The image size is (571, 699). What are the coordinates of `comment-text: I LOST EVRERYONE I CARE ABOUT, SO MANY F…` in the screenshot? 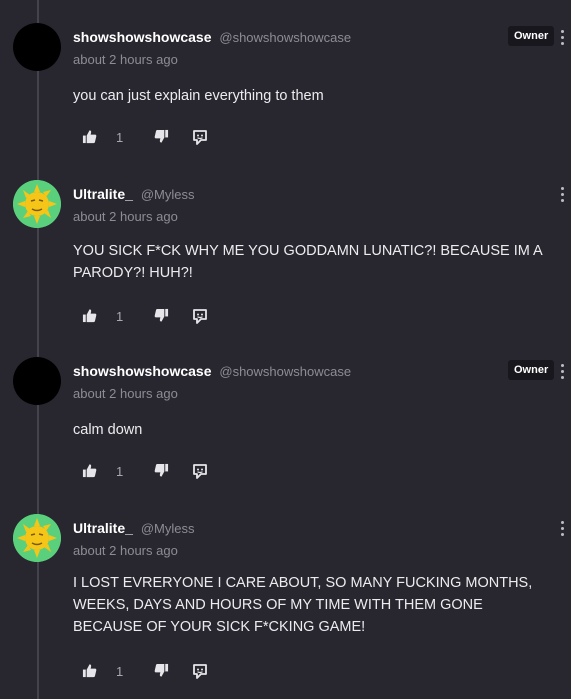 It's located at (303, 605).